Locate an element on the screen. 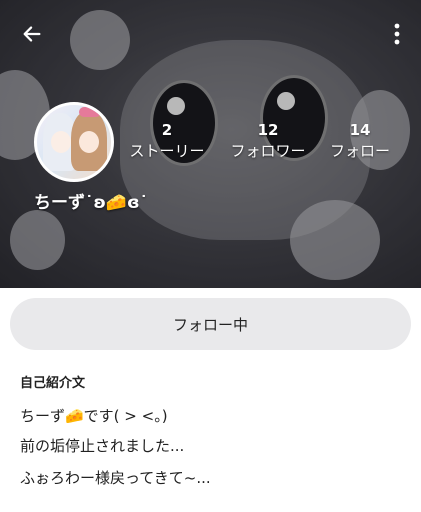  bio-line: ちーず🧀です( > <。) is located at coordinates (94, 416).